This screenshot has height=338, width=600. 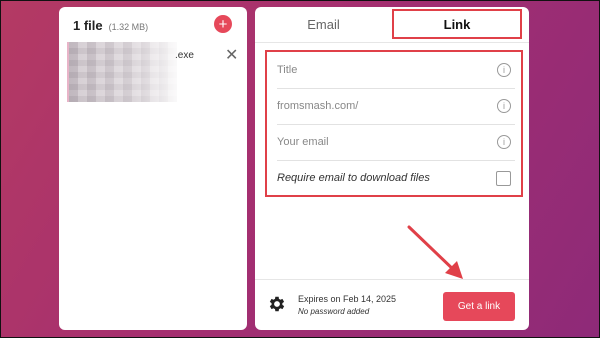 What do you see at coordinates (303, 142) in the screenshot?
I see `email-input: Your email` at bounding box center [303, 142].